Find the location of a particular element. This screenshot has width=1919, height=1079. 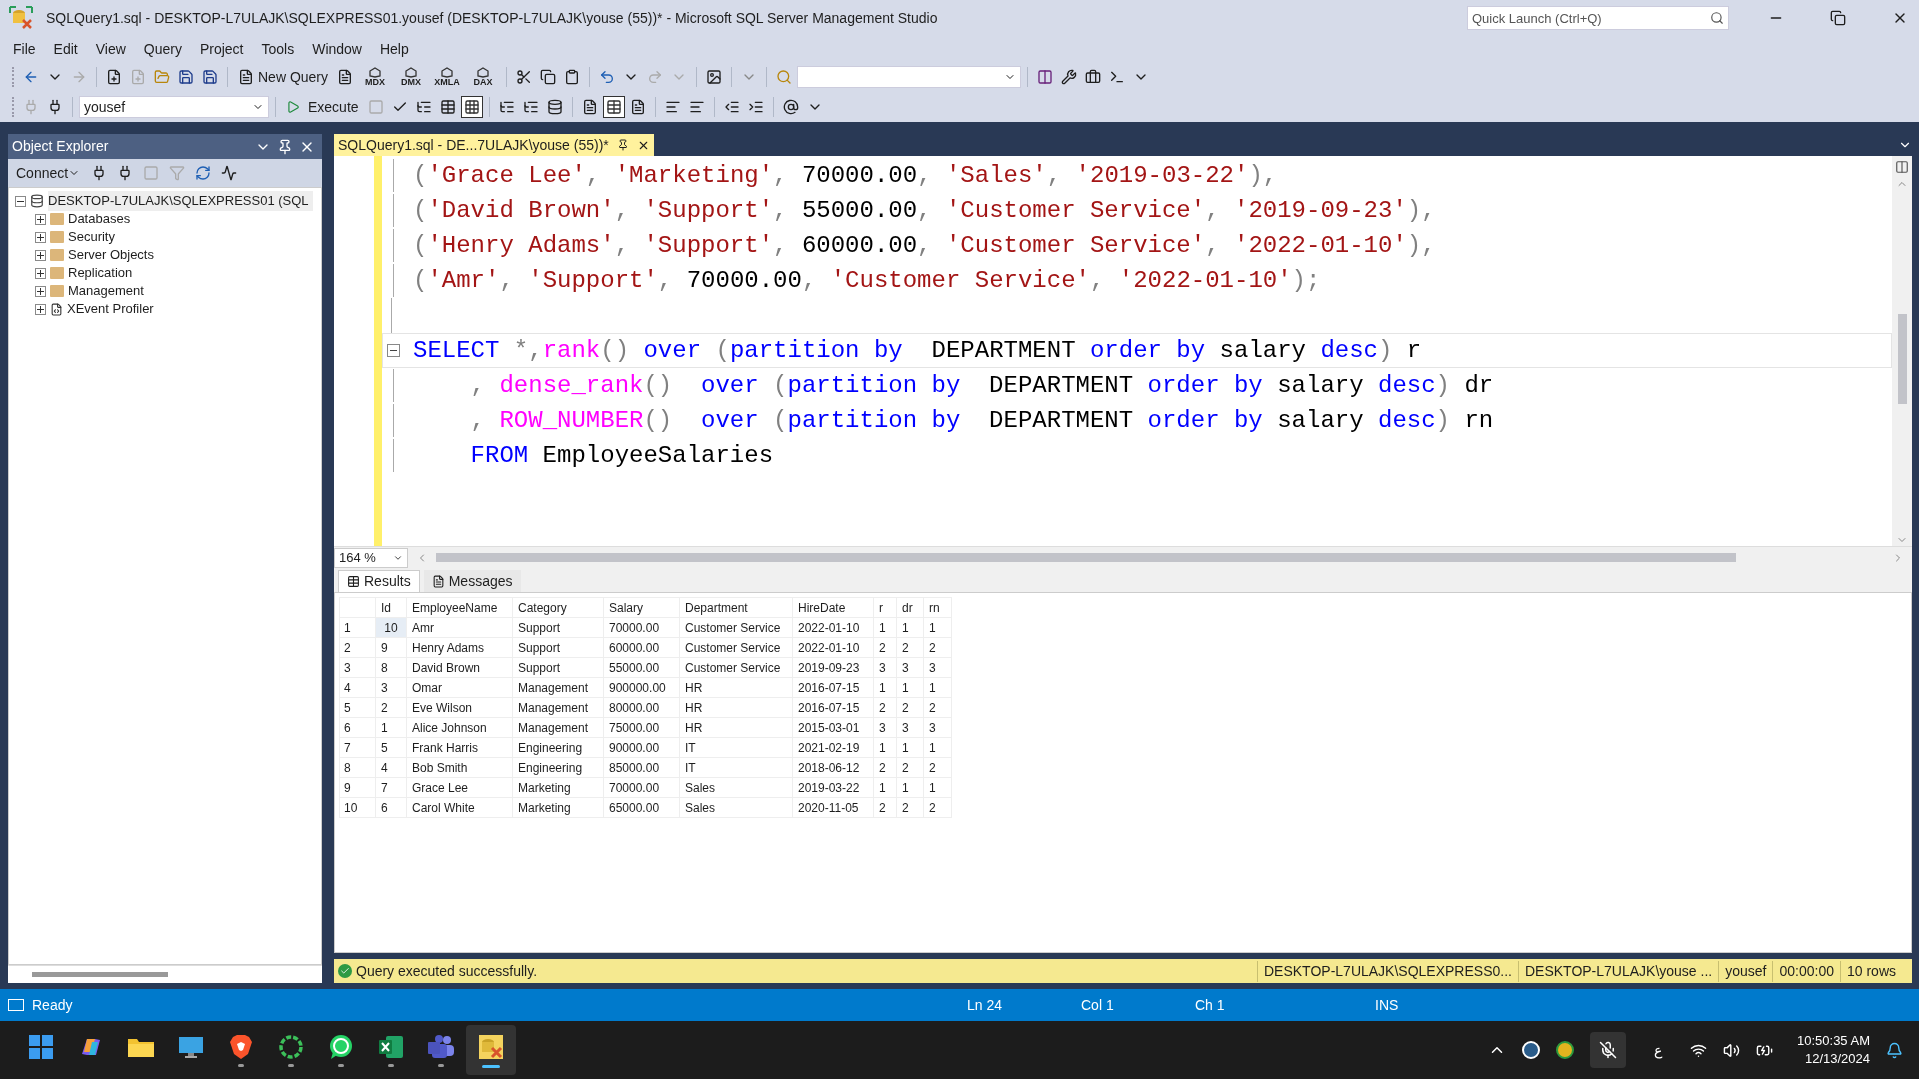

tree-item: Databases is located at coordinates (101, 219).